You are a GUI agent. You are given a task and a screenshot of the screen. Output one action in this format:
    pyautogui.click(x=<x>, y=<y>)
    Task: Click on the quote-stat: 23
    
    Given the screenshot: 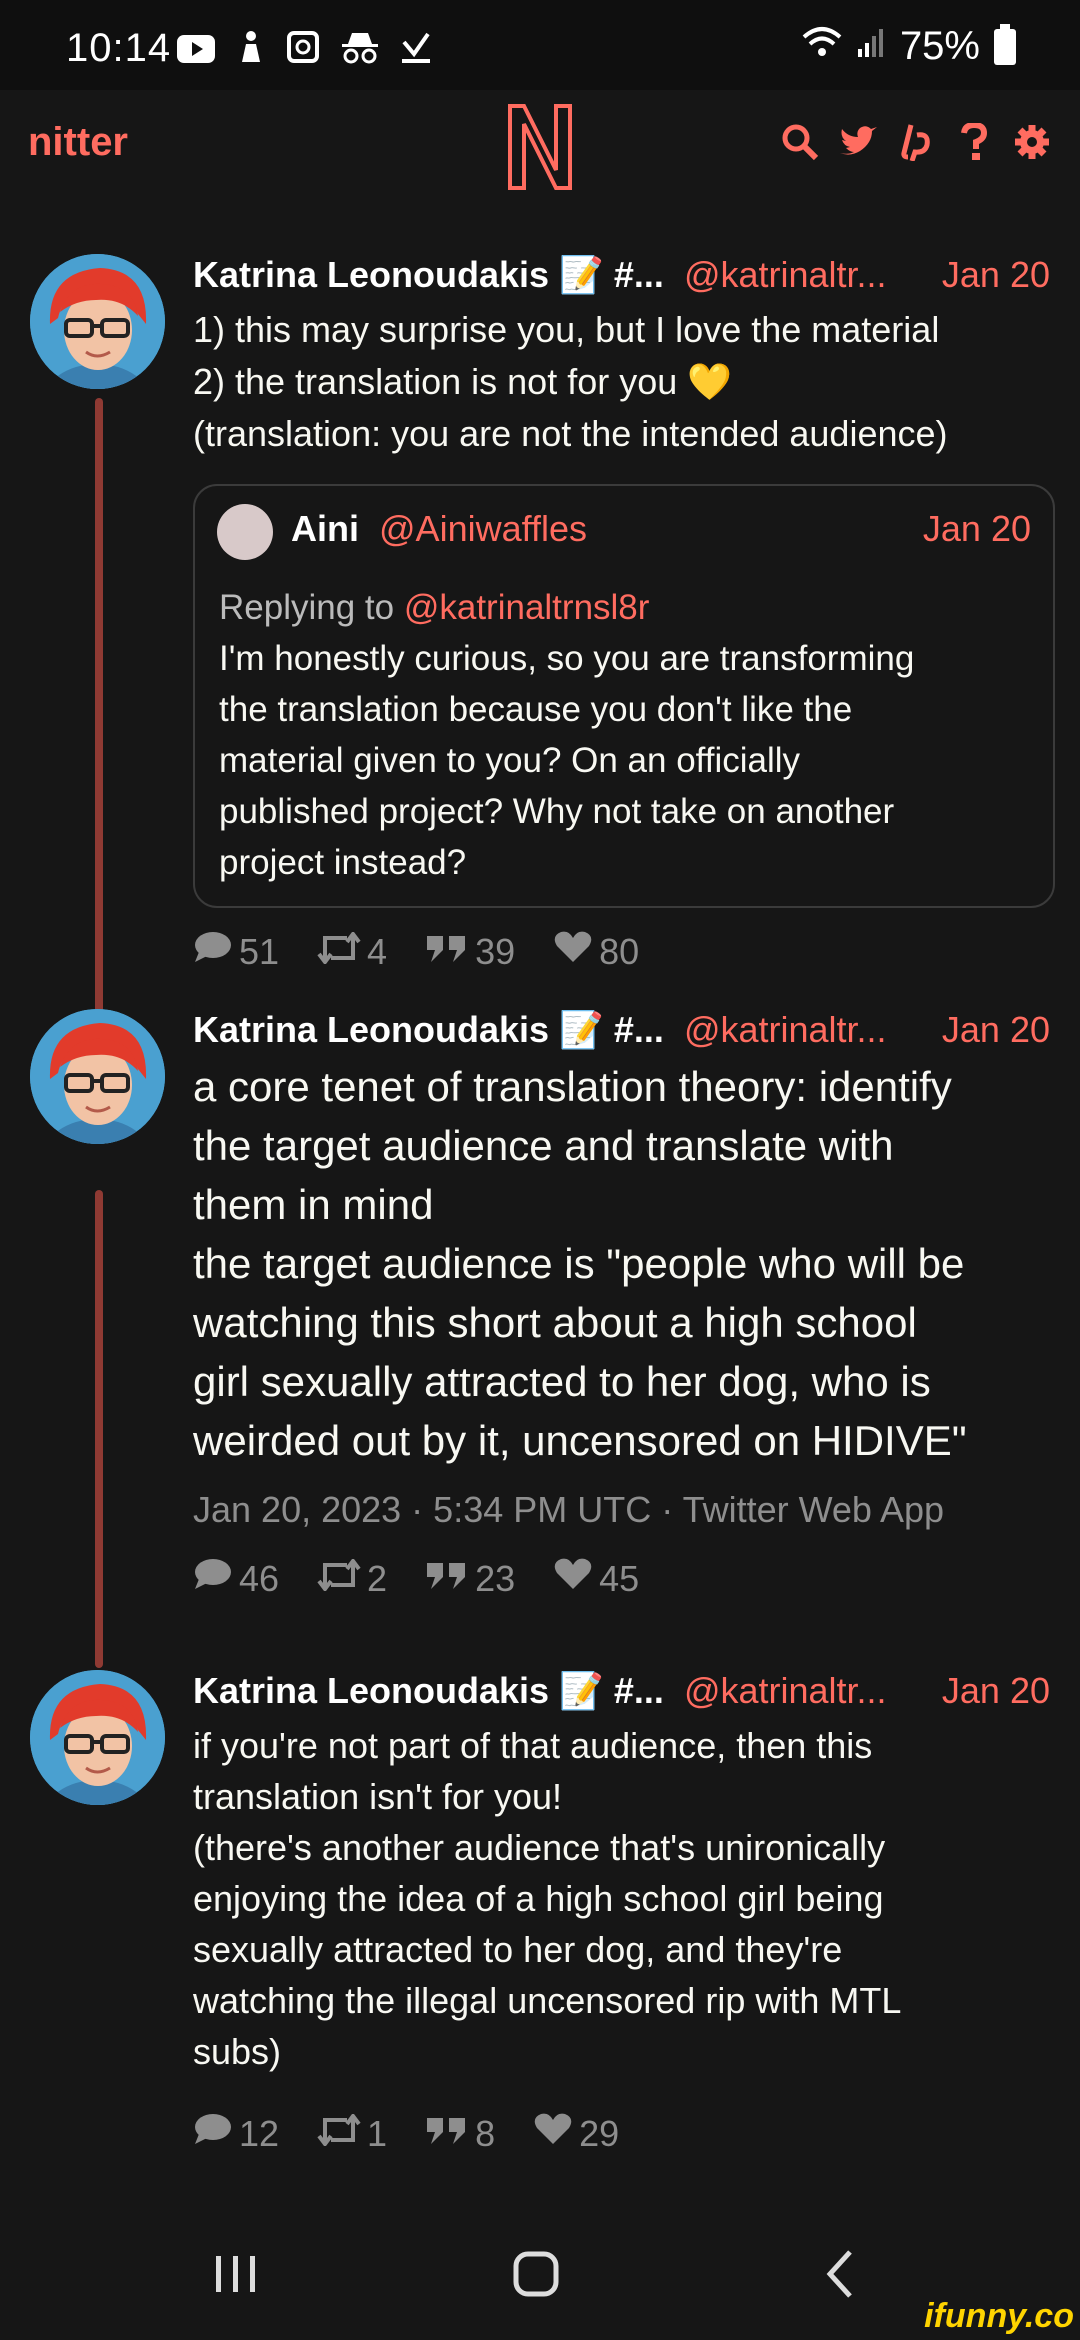 What is the action you would take?
    pyautogui.click(x=470, y=1579)
    